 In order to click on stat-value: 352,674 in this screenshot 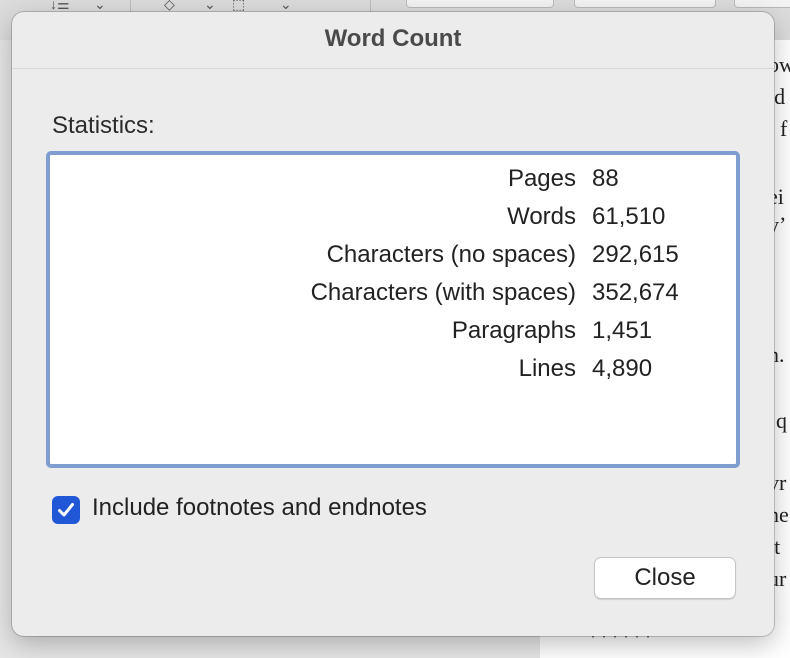, I will do `click(635, 292)`.